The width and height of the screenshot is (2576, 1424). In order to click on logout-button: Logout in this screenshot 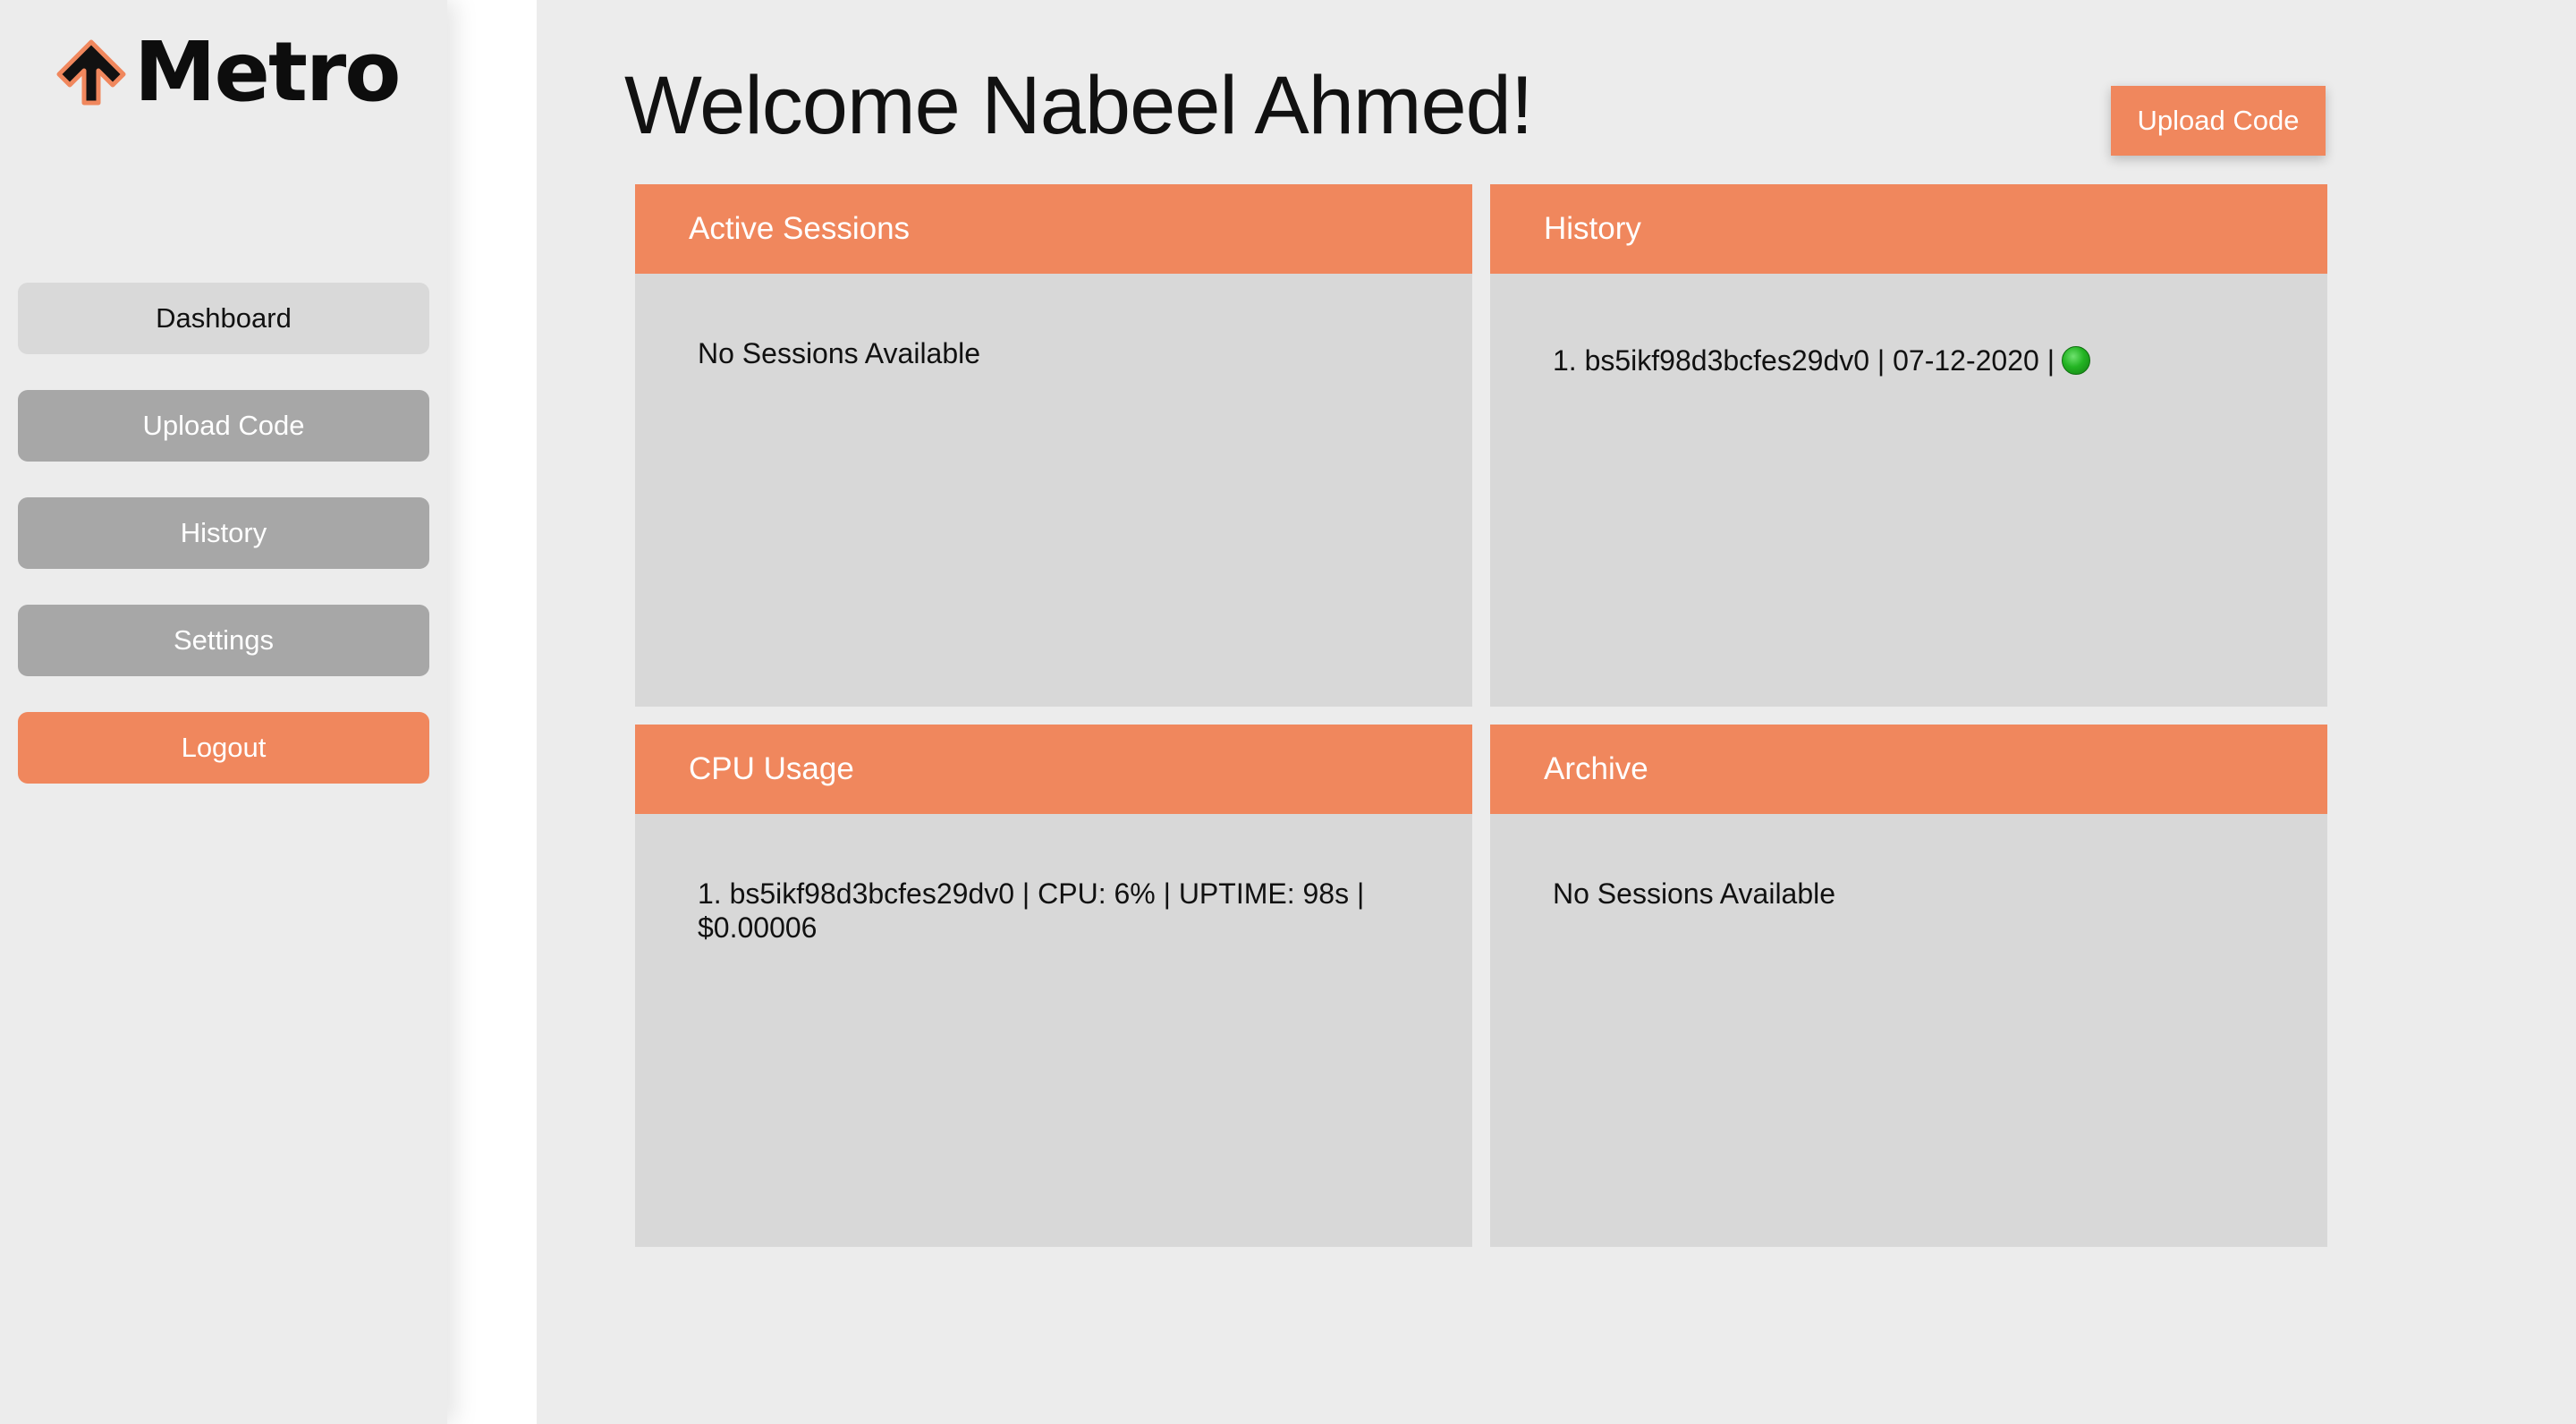, I will do `click(223, 748)`.